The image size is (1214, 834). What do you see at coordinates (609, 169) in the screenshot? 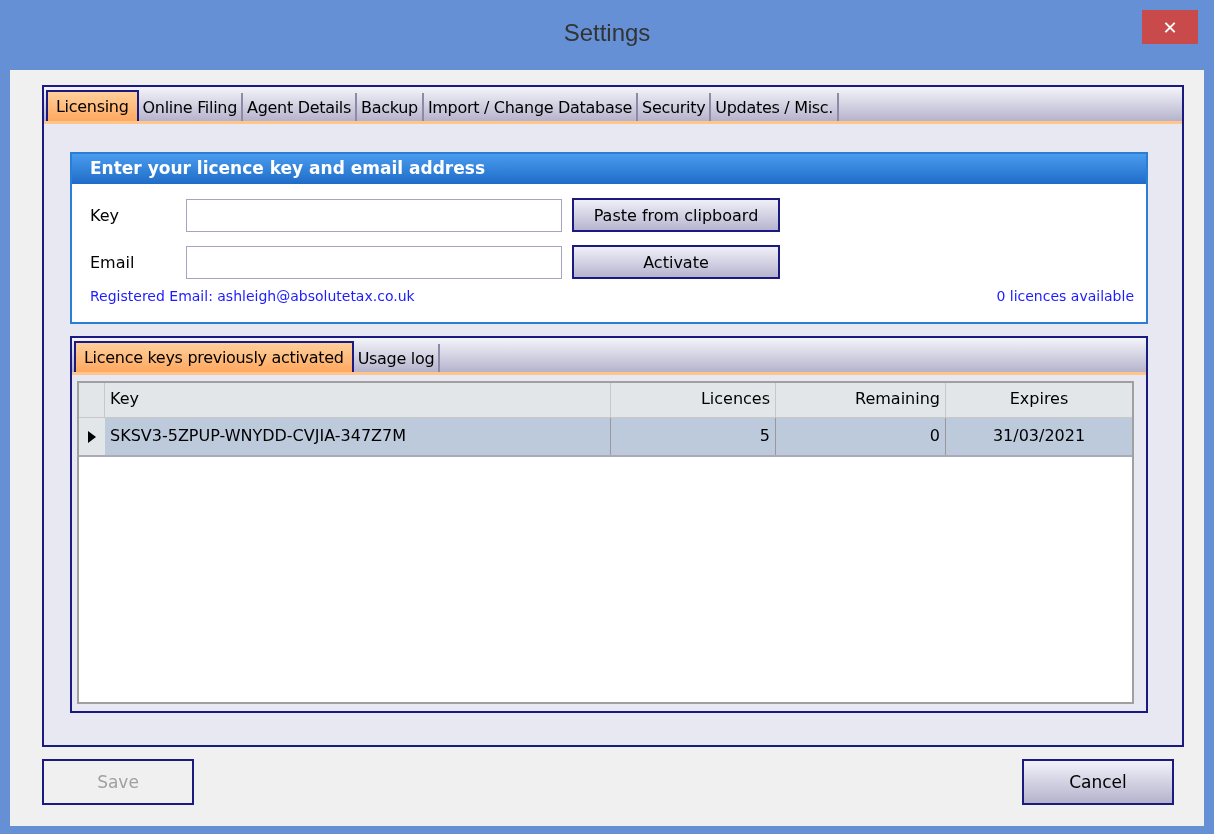
I see `section-header: Enter your licence key and email address` at bounding box center [609, 169].